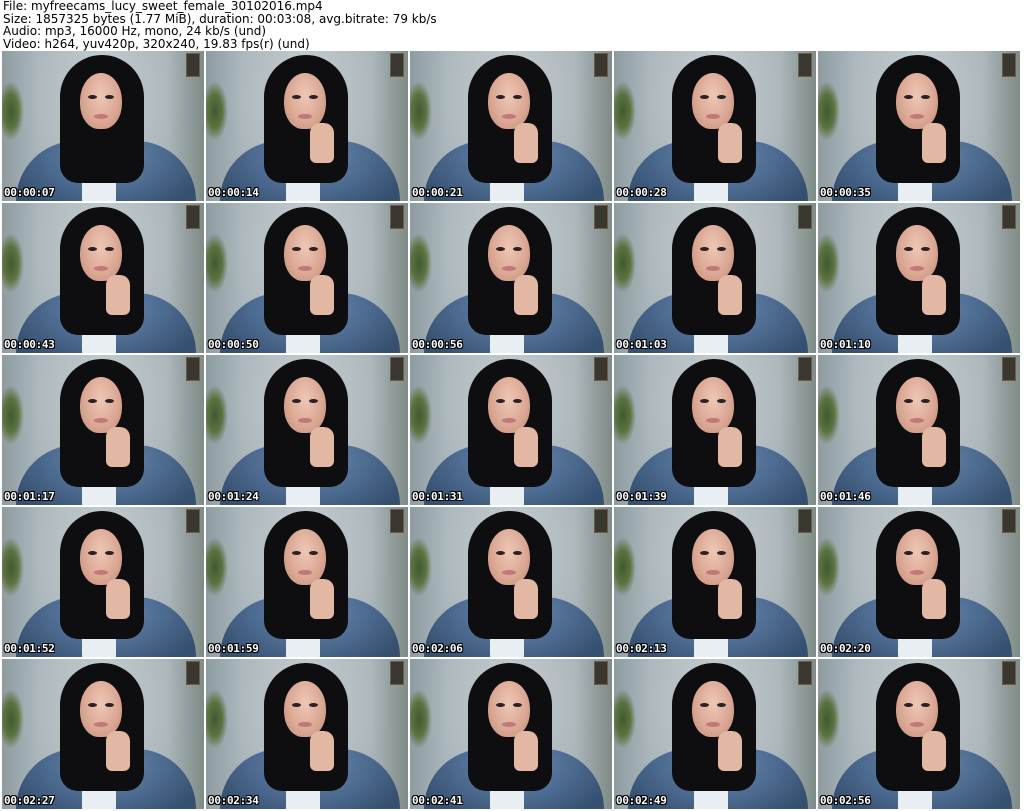 The height and width of the screenshot is (811, 1024). I want to click on timestamp-label: 00:01:59, so click(233, 648).